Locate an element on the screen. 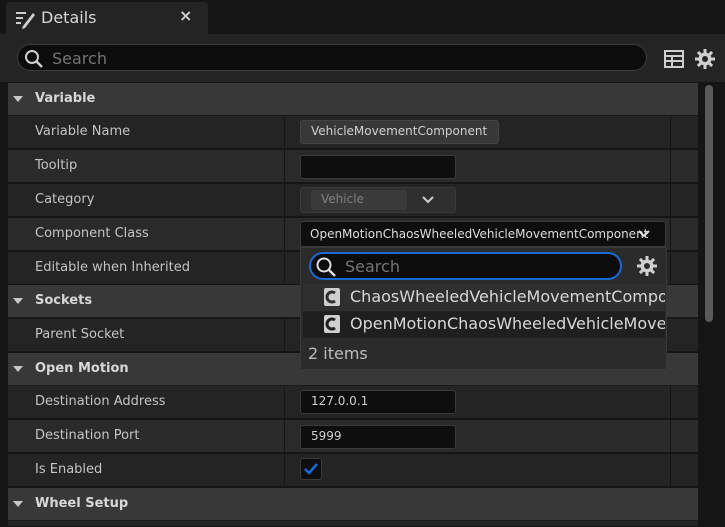  category-value: Vehicle is located at coordinates (359, 200).